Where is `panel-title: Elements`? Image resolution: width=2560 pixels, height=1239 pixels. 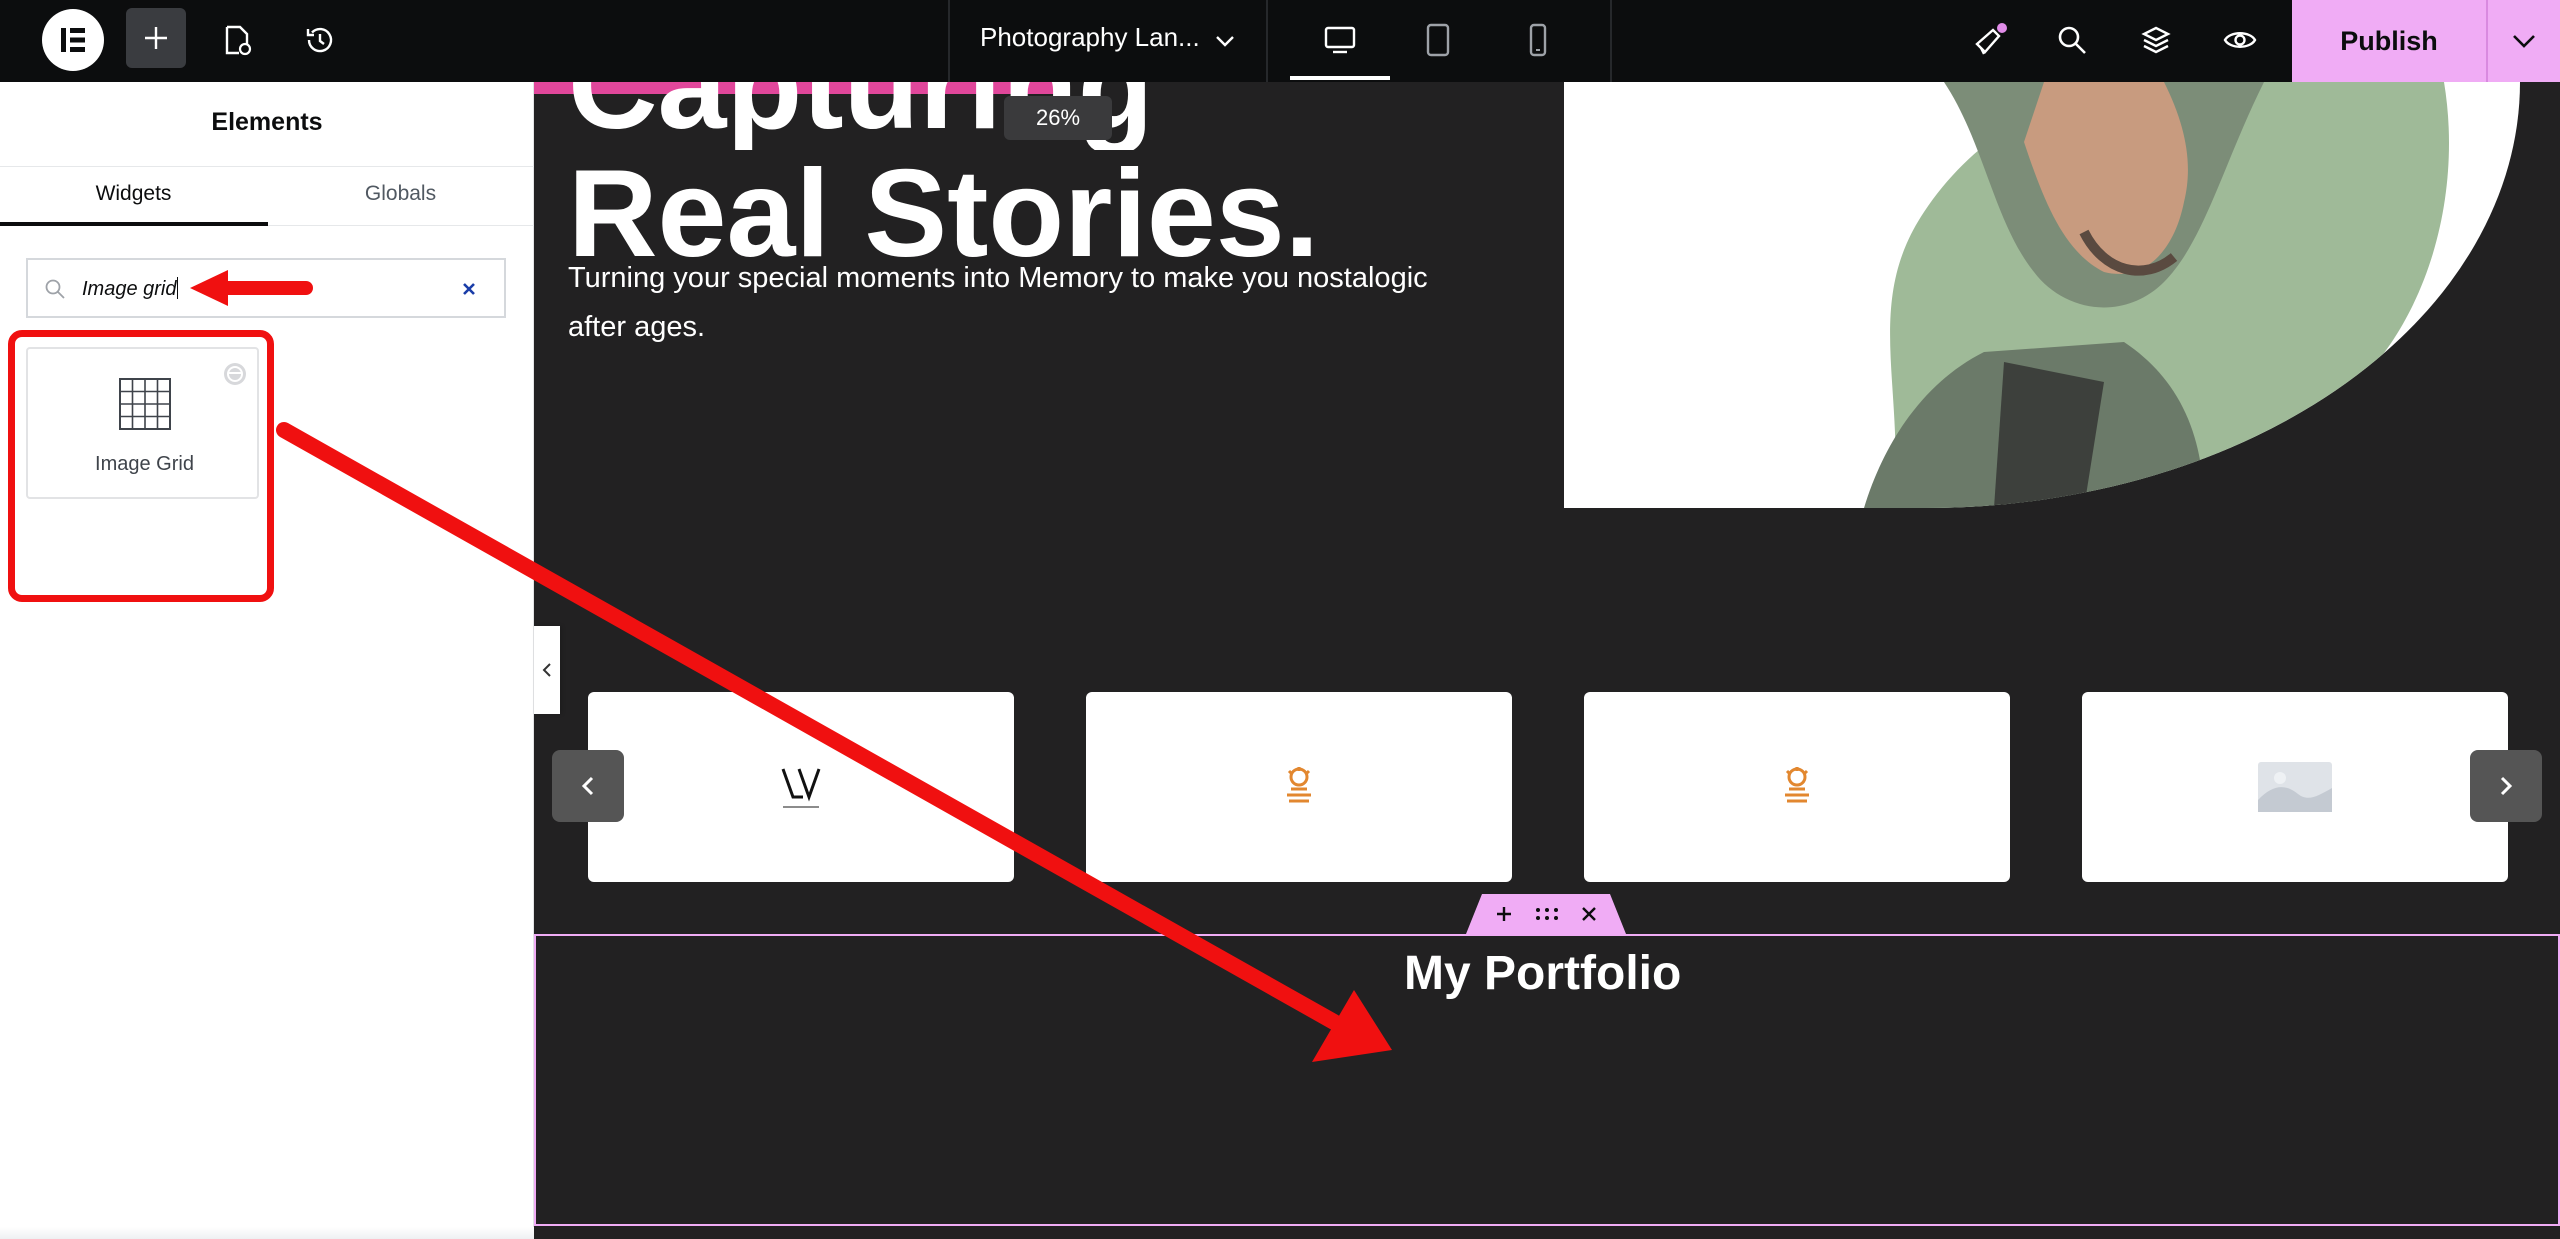 panel-title: Elements is located at coordinates (267, 122).